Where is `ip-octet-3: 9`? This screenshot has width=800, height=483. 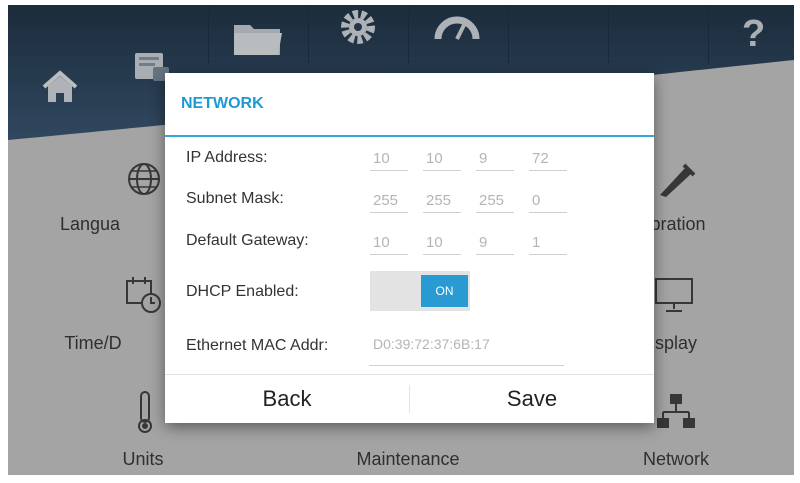 ip-octet-3: 9 is located at coordinates (495, 159).